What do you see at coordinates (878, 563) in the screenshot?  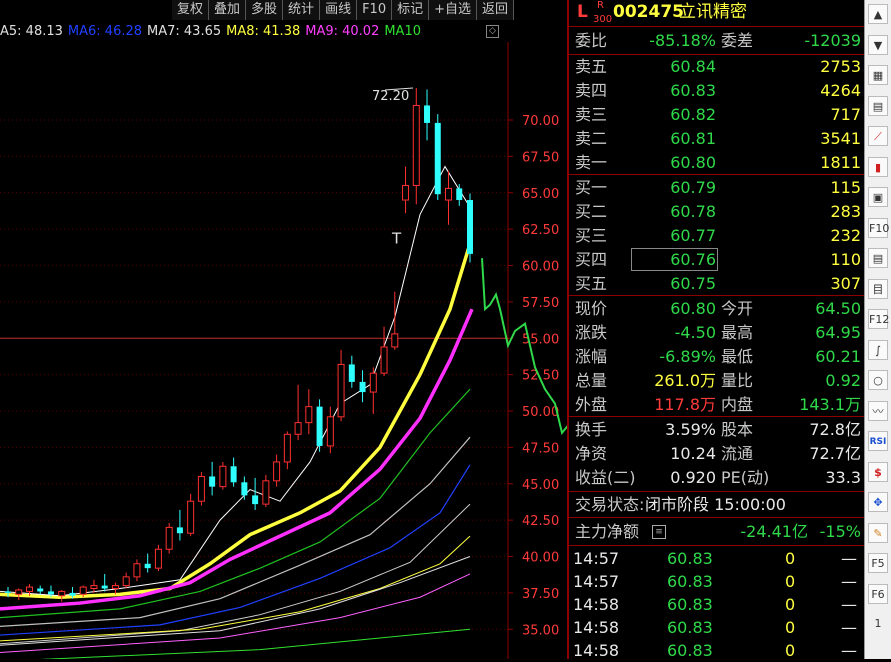 I see `f5-icon: F5` at bounding box center [878, 563].